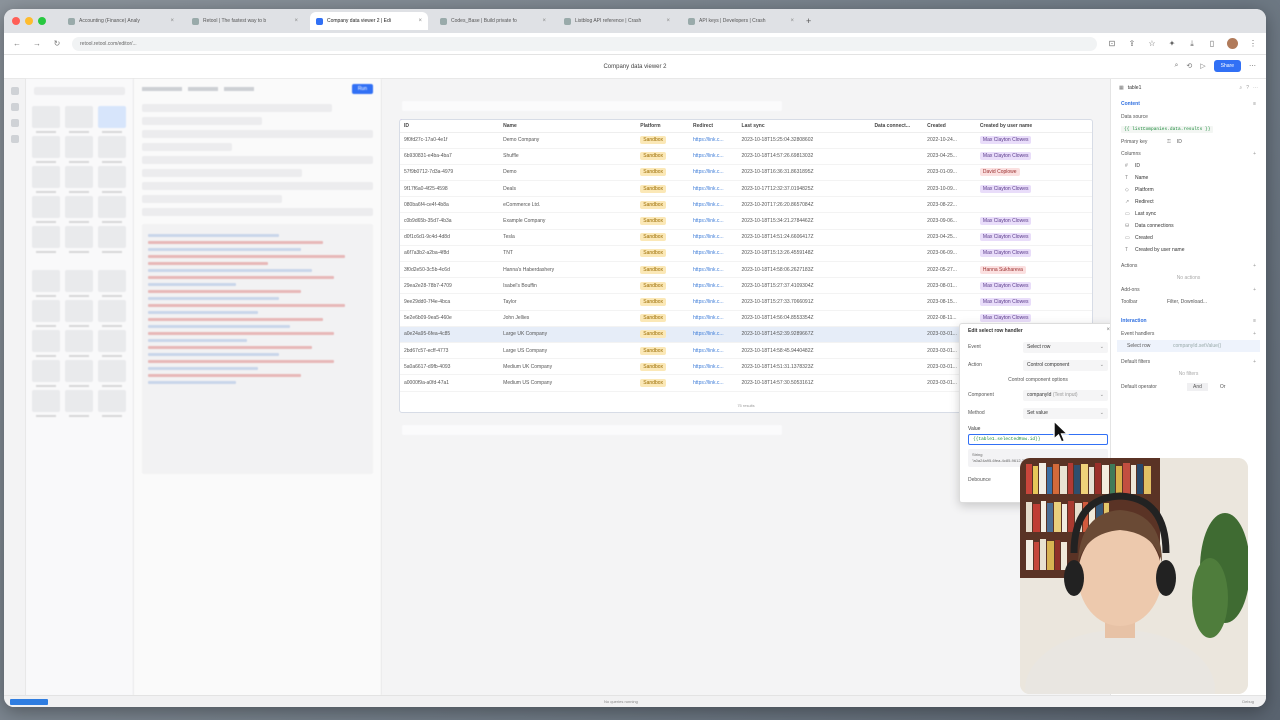  I want to click on preview-icon: ▷, so click(1202, 66).